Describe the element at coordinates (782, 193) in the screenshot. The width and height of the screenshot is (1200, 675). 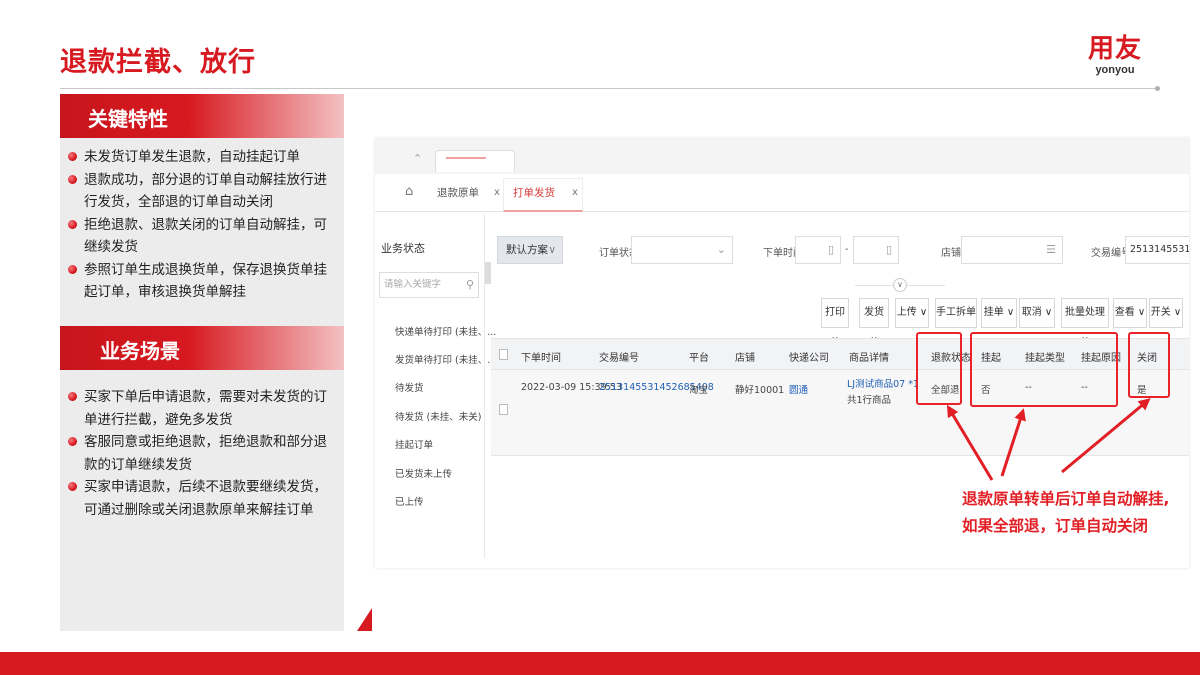
I see `page-tab-bar: ⌂ 退款原单 x 打单发货 x` at that location.